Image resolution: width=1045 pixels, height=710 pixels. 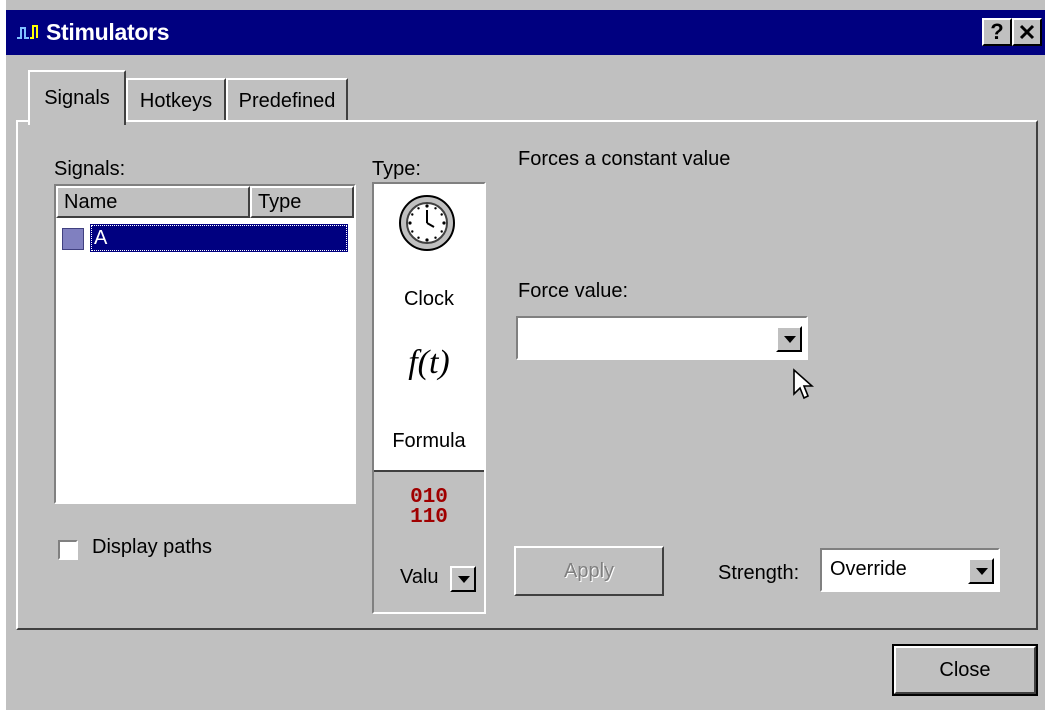 I want to click on binary-value-icon: 010 110, so click(x=429, y=507).